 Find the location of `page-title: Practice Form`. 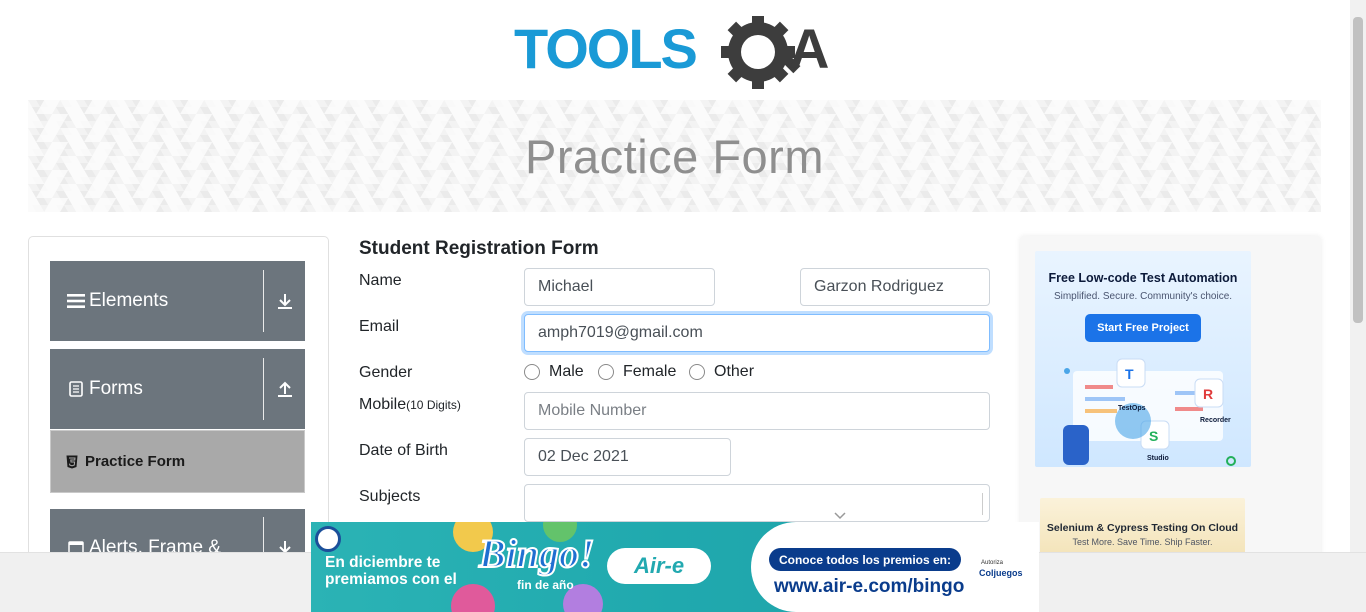

page-title: Practice Form is located at coordinates (674, 156).